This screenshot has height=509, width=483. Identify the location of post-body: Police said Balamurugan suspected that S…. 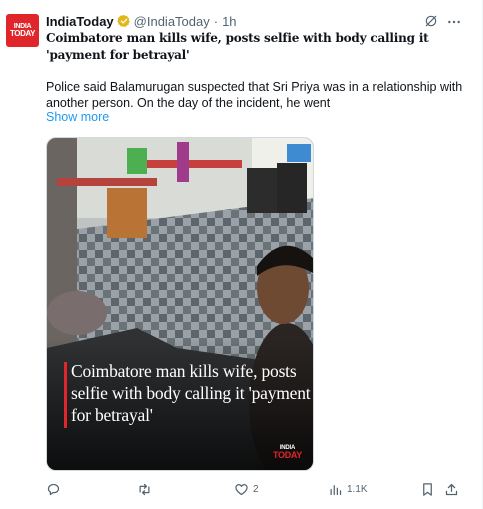
(254, 95).